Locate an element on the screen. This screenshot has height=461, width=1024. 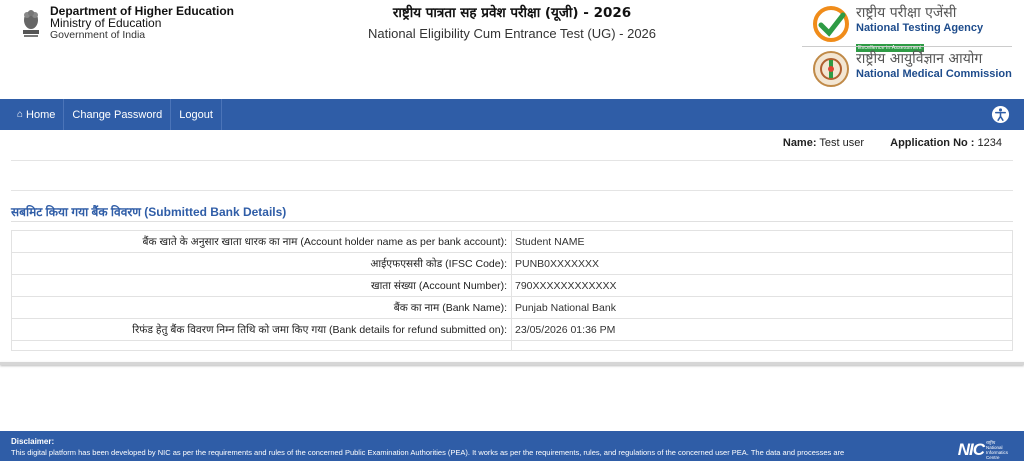
nta-check-icon is located at coordinates (831, 24).